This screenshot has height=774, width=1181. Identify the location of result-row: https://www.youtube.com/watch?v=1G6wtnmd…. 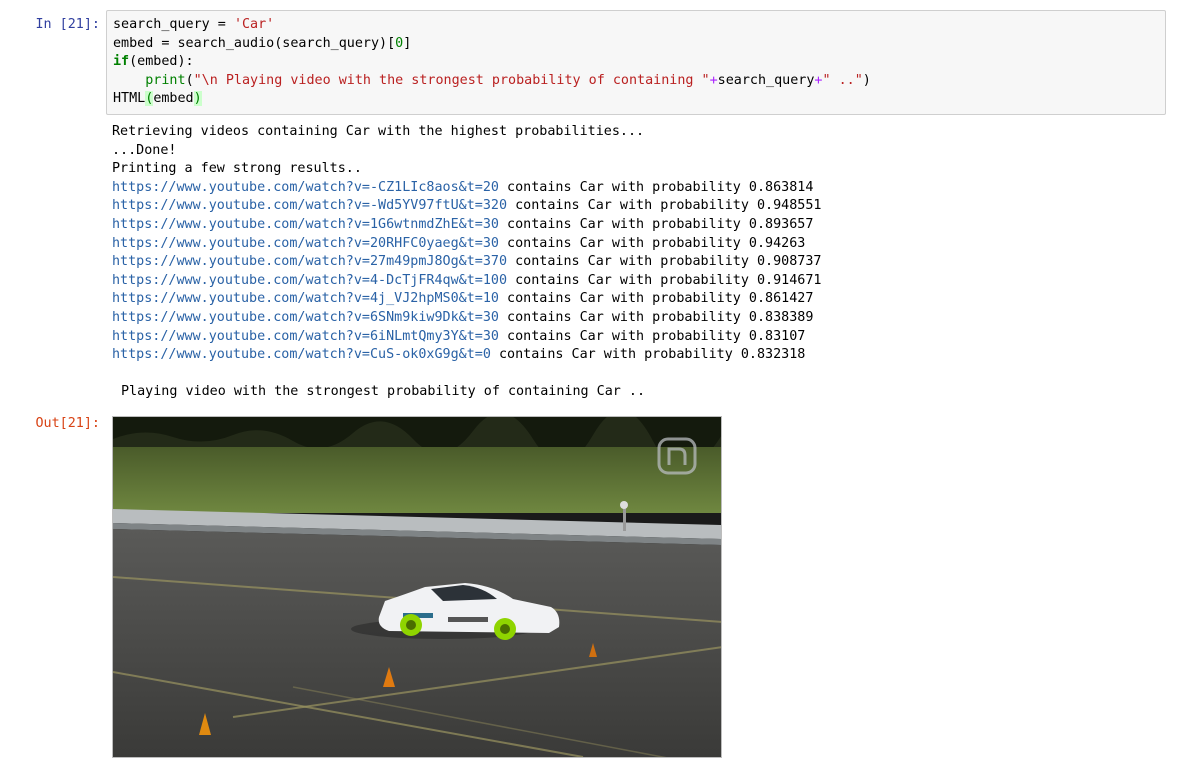
(463, 224).